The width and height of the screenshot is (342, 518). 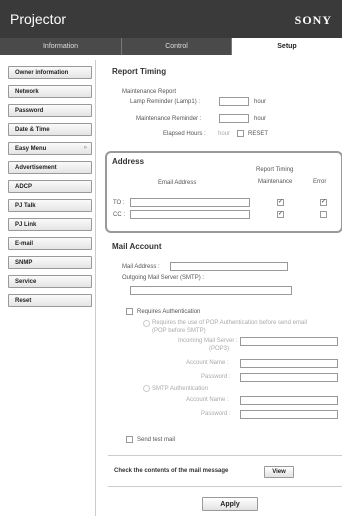 I want to click on sidebar-item-service: Service, so click(x=50, y=281).